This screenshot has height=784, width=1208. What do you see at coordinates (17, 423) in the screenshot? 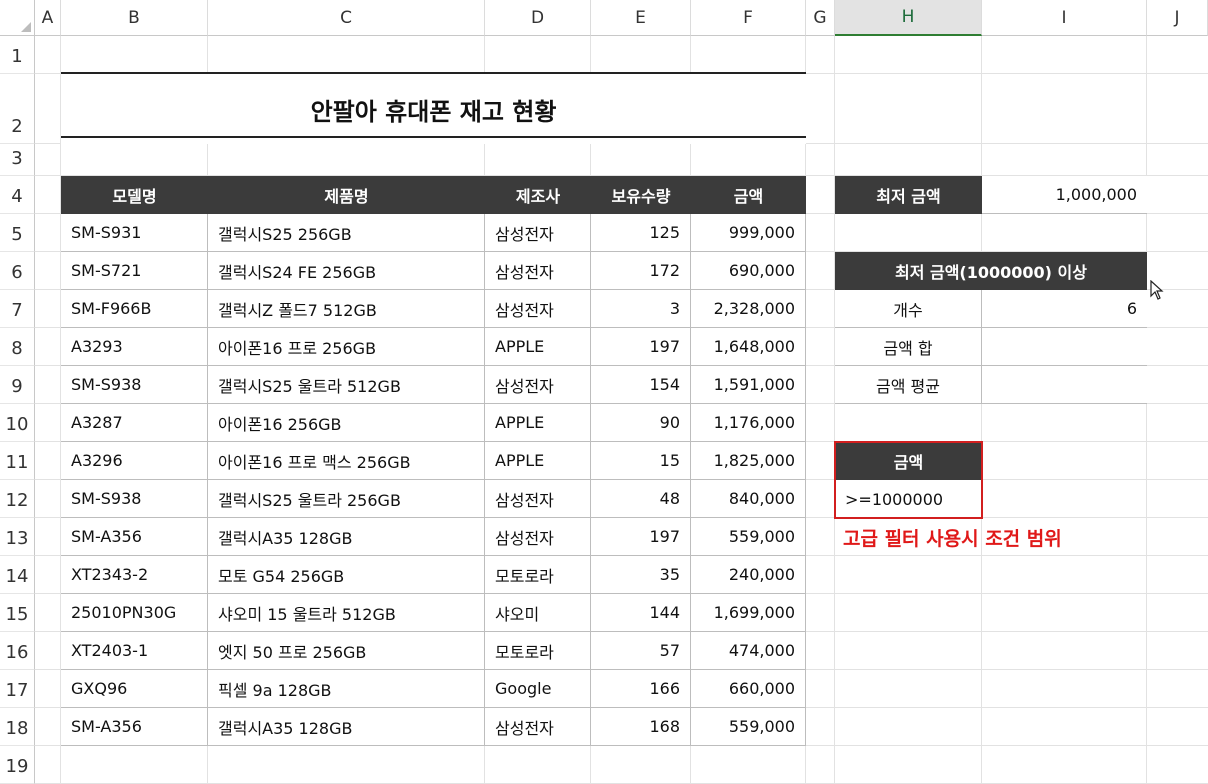
I see `row-header-10: 10` at bounding box center [17, 423].